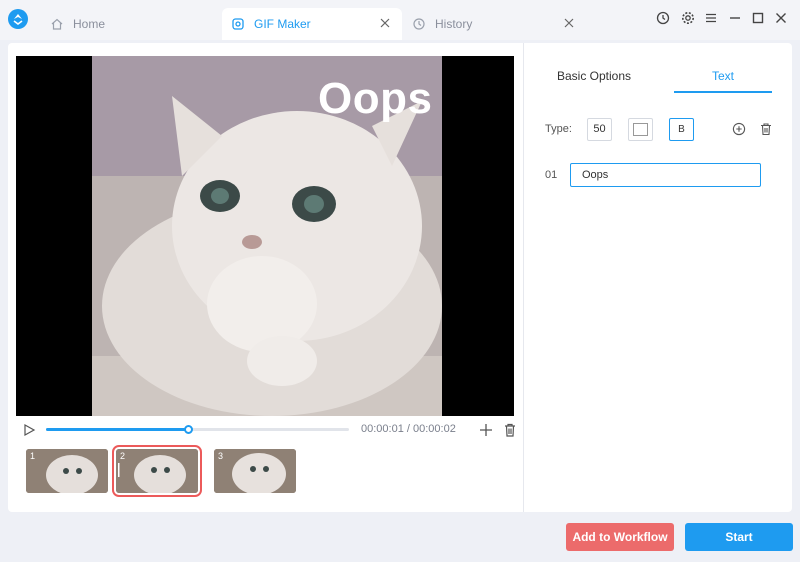  Describe the element at coordinates (688, 18) in the screenshot. I see `gear-icon` at that location.